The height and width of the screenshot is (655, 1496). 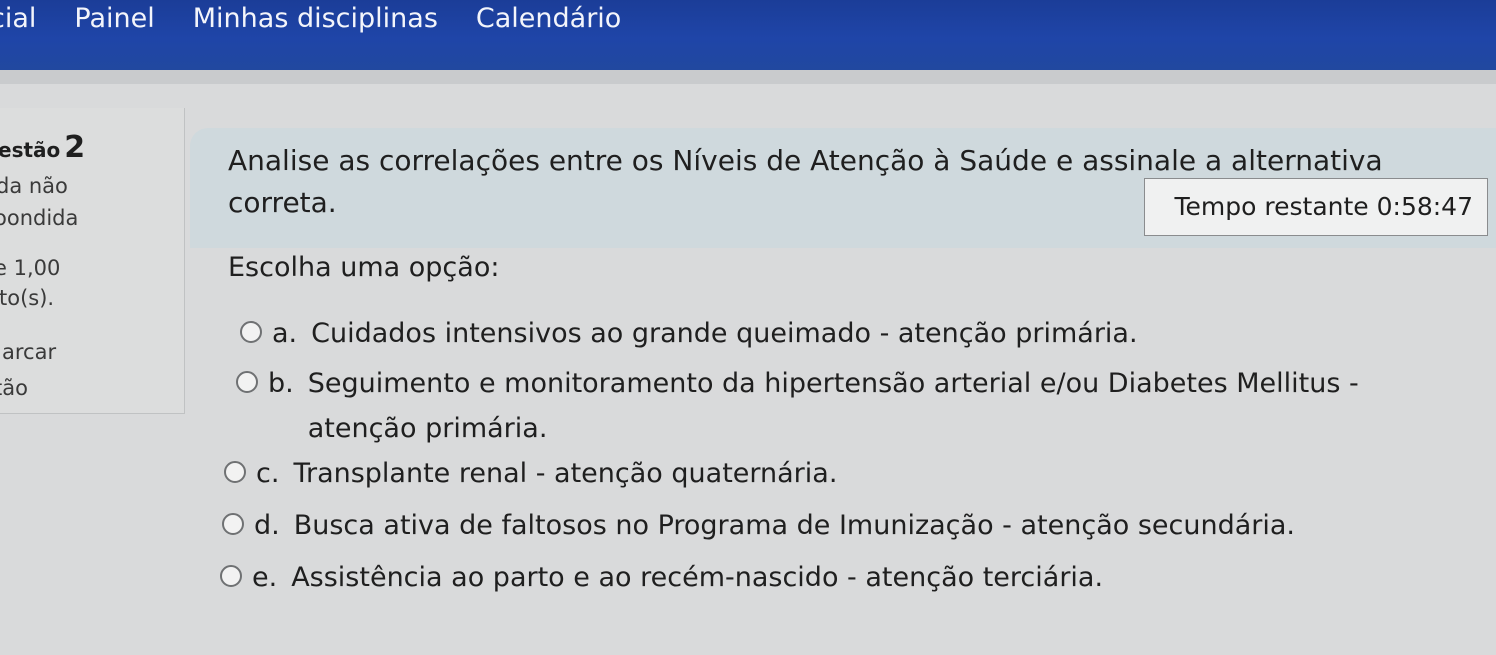 I want to click on flag-question-link-line-1: arcar, so click(x=29, y=352).